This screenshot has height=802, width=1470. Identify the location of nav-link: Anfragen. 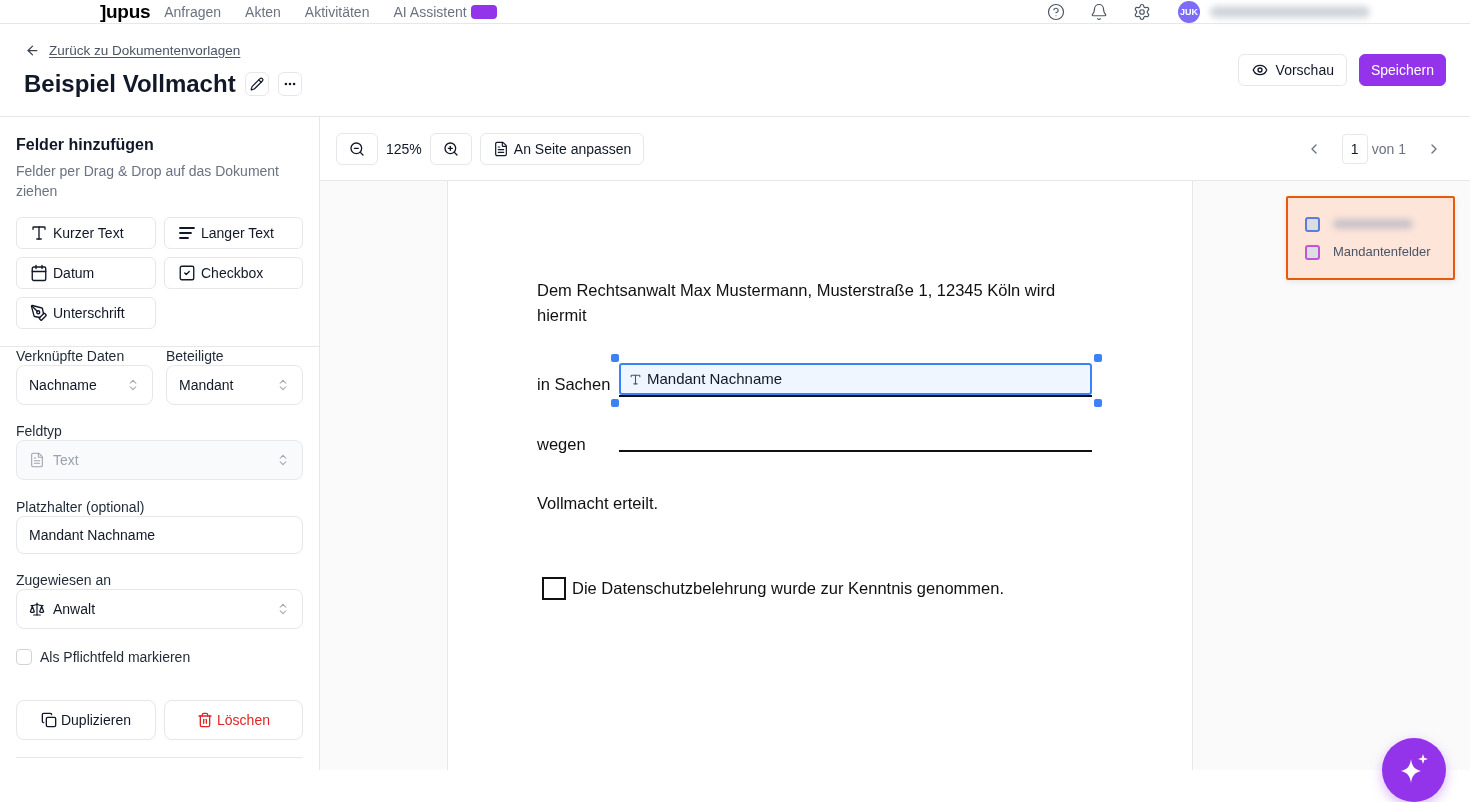
(193, 11).